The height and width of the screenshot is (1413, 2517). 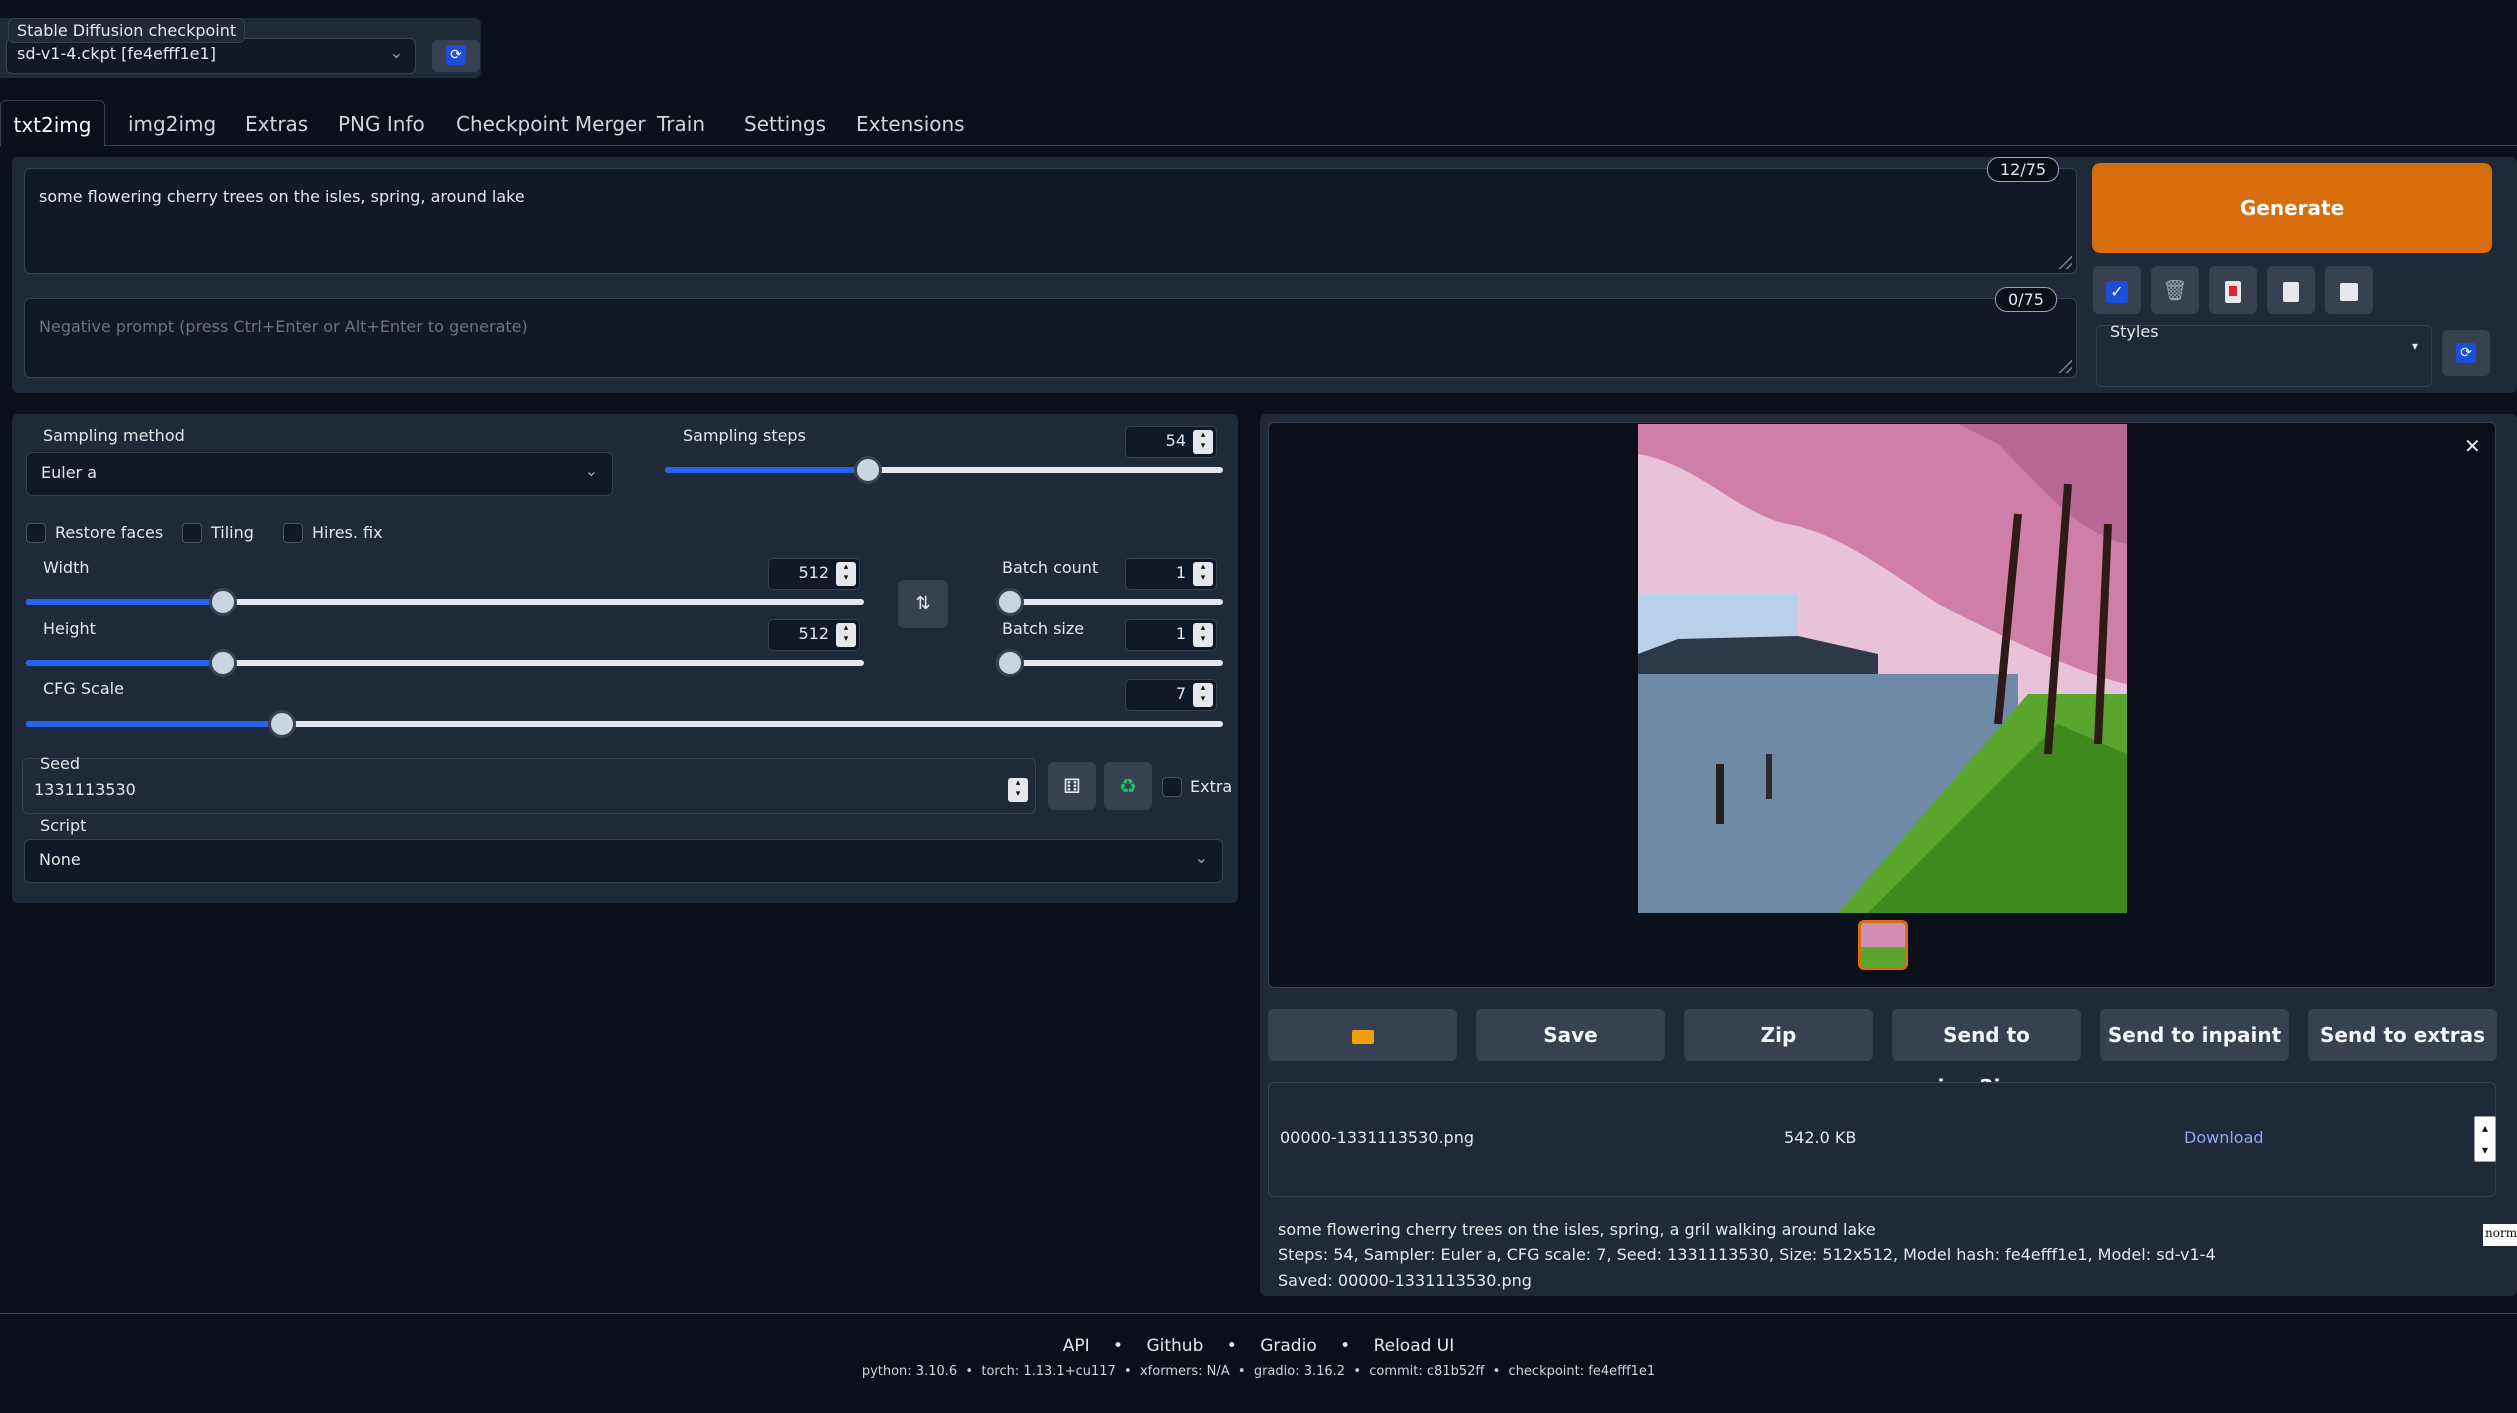 What do you see at coordinates (2485, 1139) in the screenshot?
I see `file-list-scrollbar: ▴ ▾` at bounding box center [2485, 1139].